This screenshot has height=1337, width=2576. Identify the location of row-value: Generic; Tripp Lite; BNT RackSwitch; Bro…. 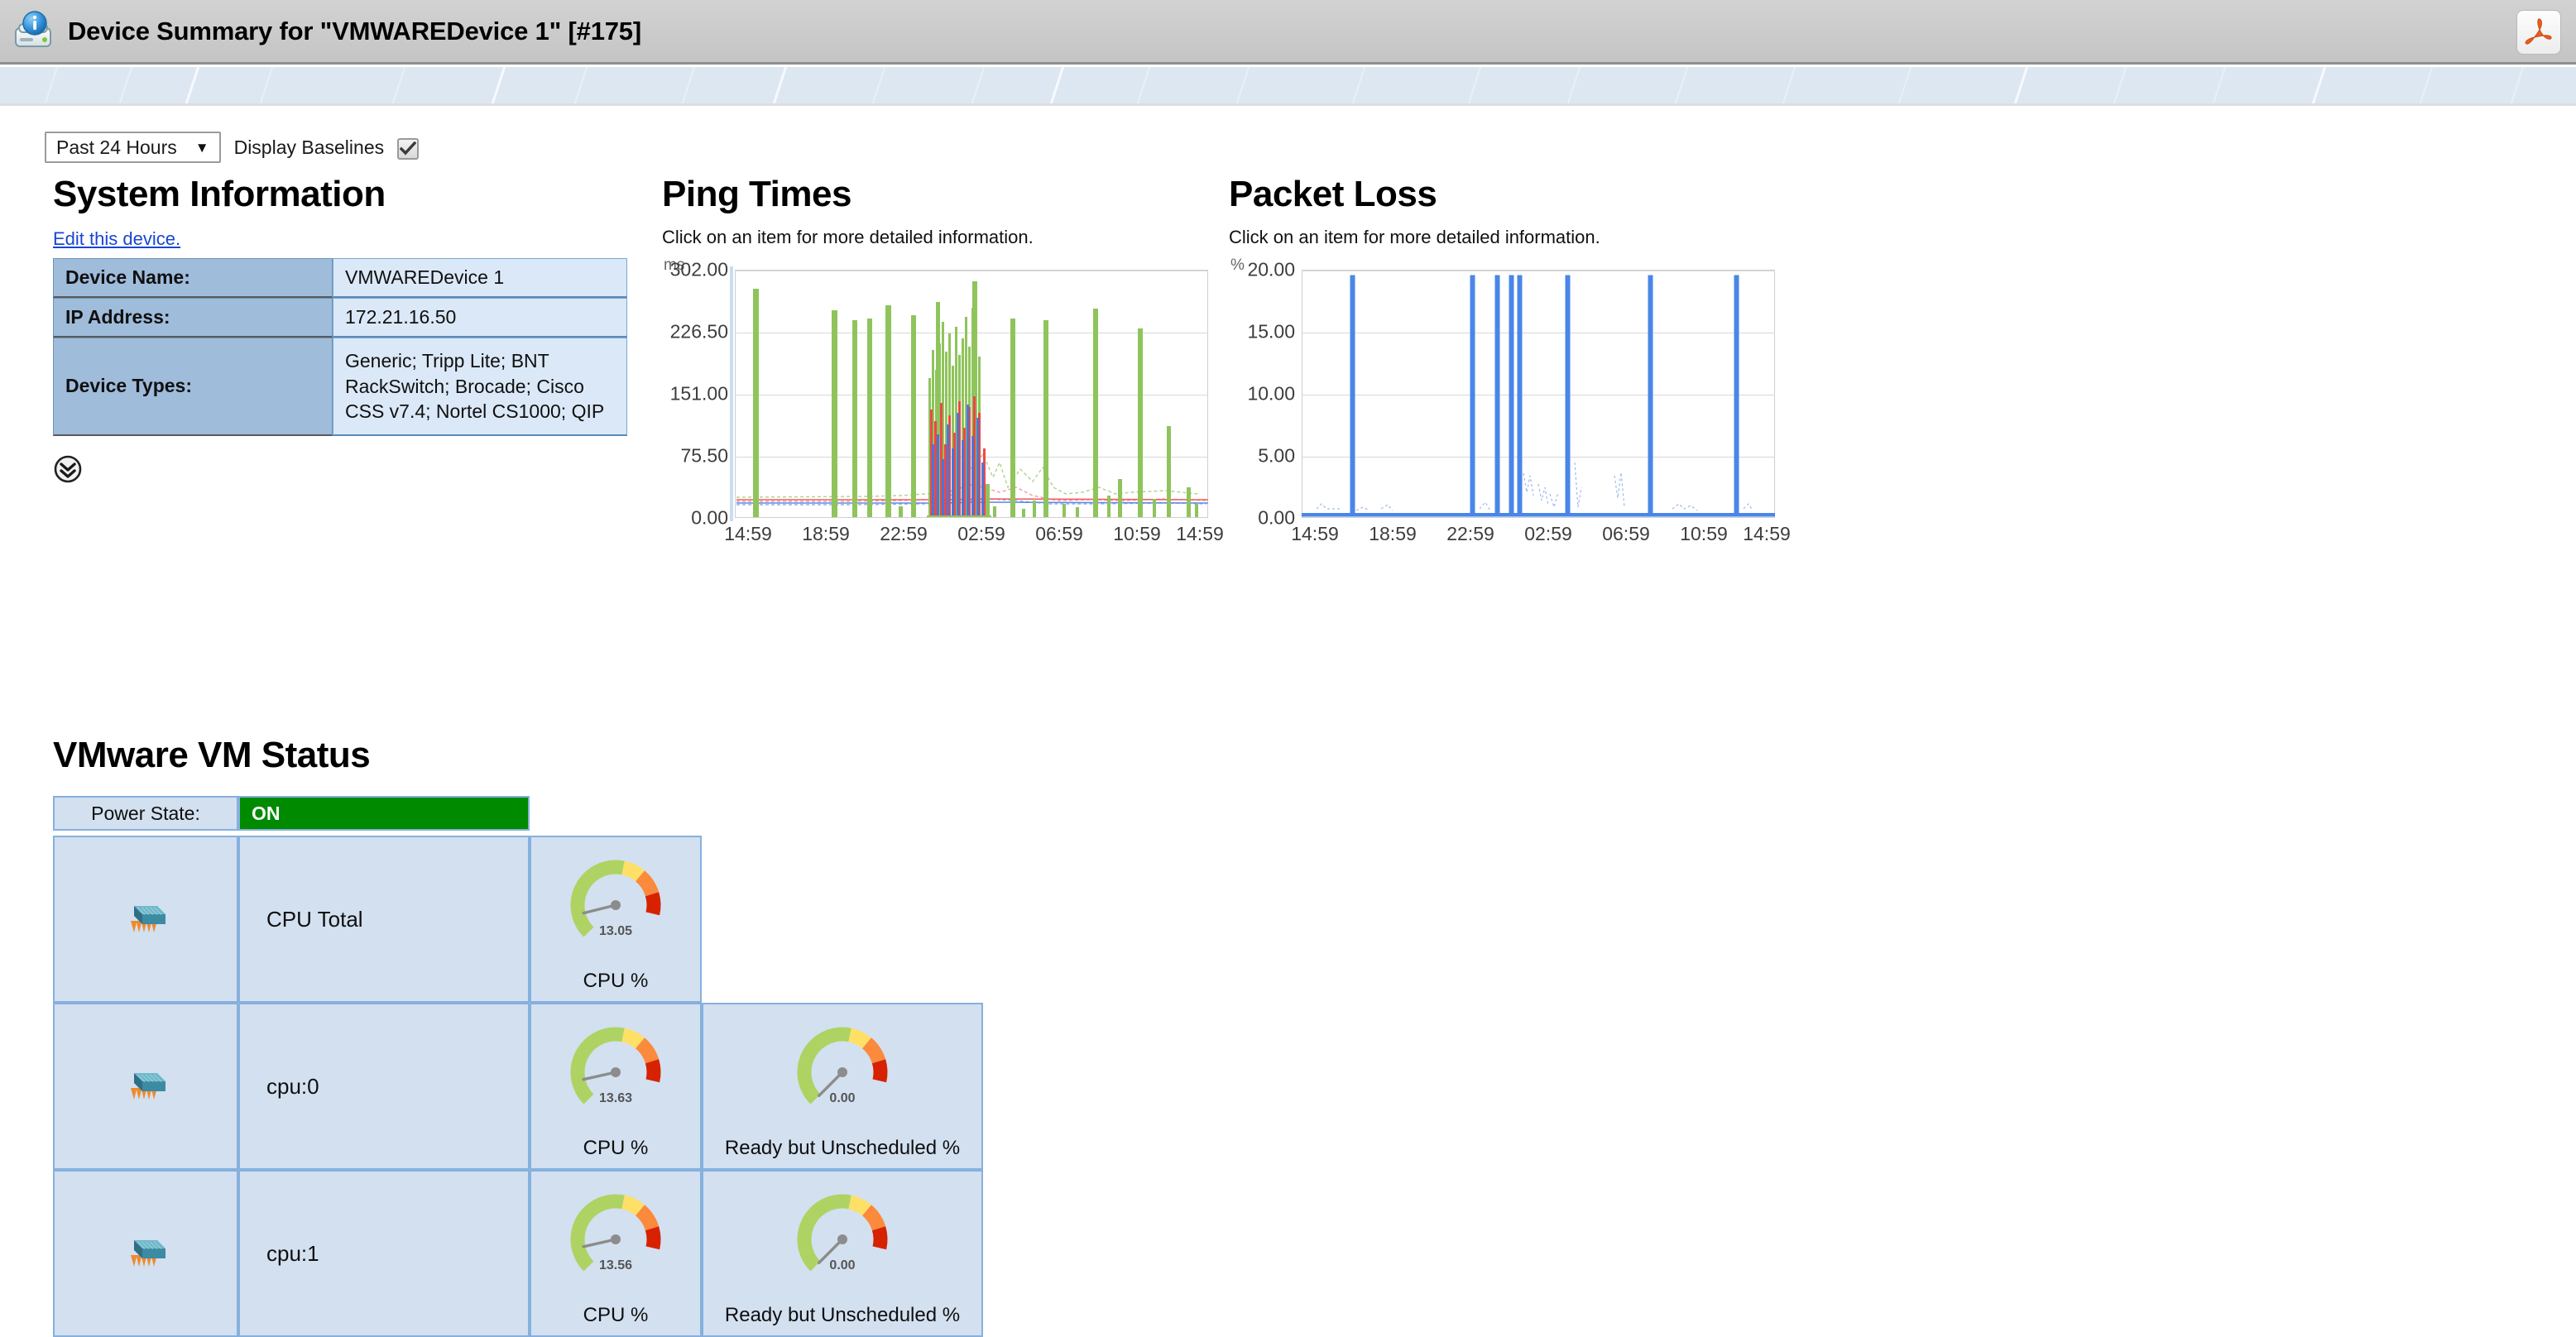
(480, 387).